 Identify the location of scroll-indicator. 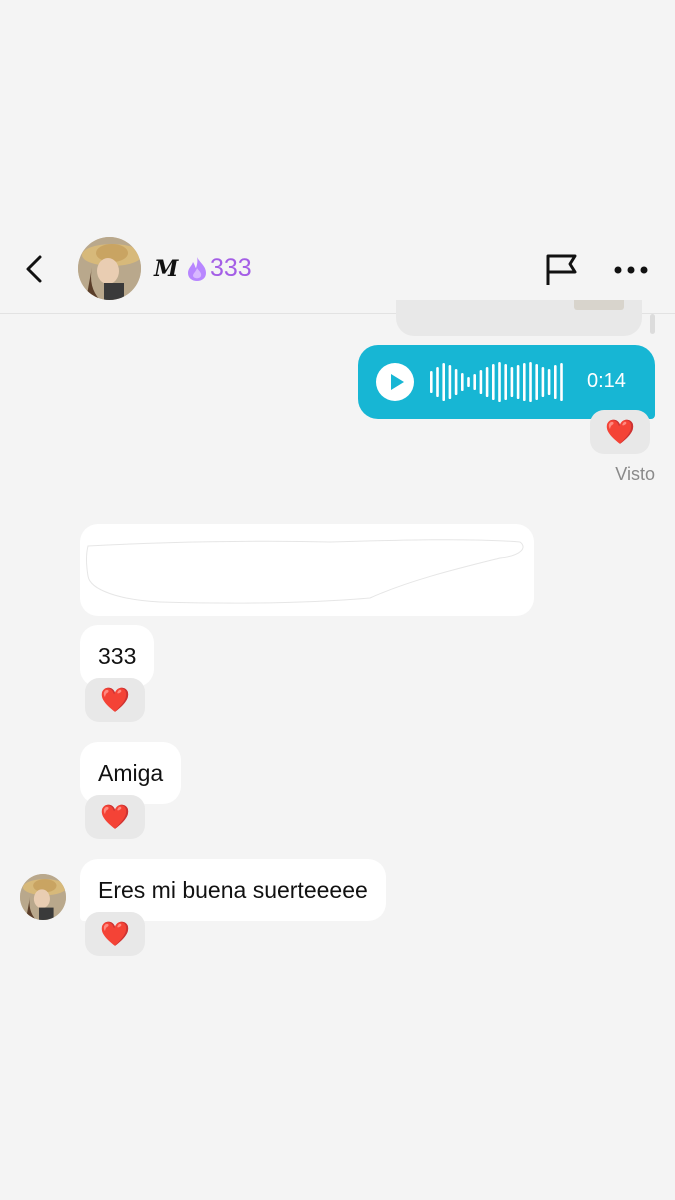
(652, 324).